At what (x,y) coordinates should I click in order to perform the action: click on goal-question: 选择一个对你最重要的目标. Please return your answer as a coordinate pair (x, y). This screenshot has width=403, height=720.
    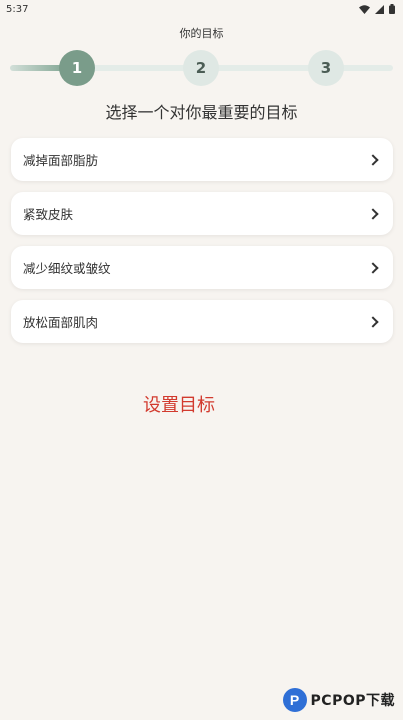
    Looking at the image, I should click on (201, 112).